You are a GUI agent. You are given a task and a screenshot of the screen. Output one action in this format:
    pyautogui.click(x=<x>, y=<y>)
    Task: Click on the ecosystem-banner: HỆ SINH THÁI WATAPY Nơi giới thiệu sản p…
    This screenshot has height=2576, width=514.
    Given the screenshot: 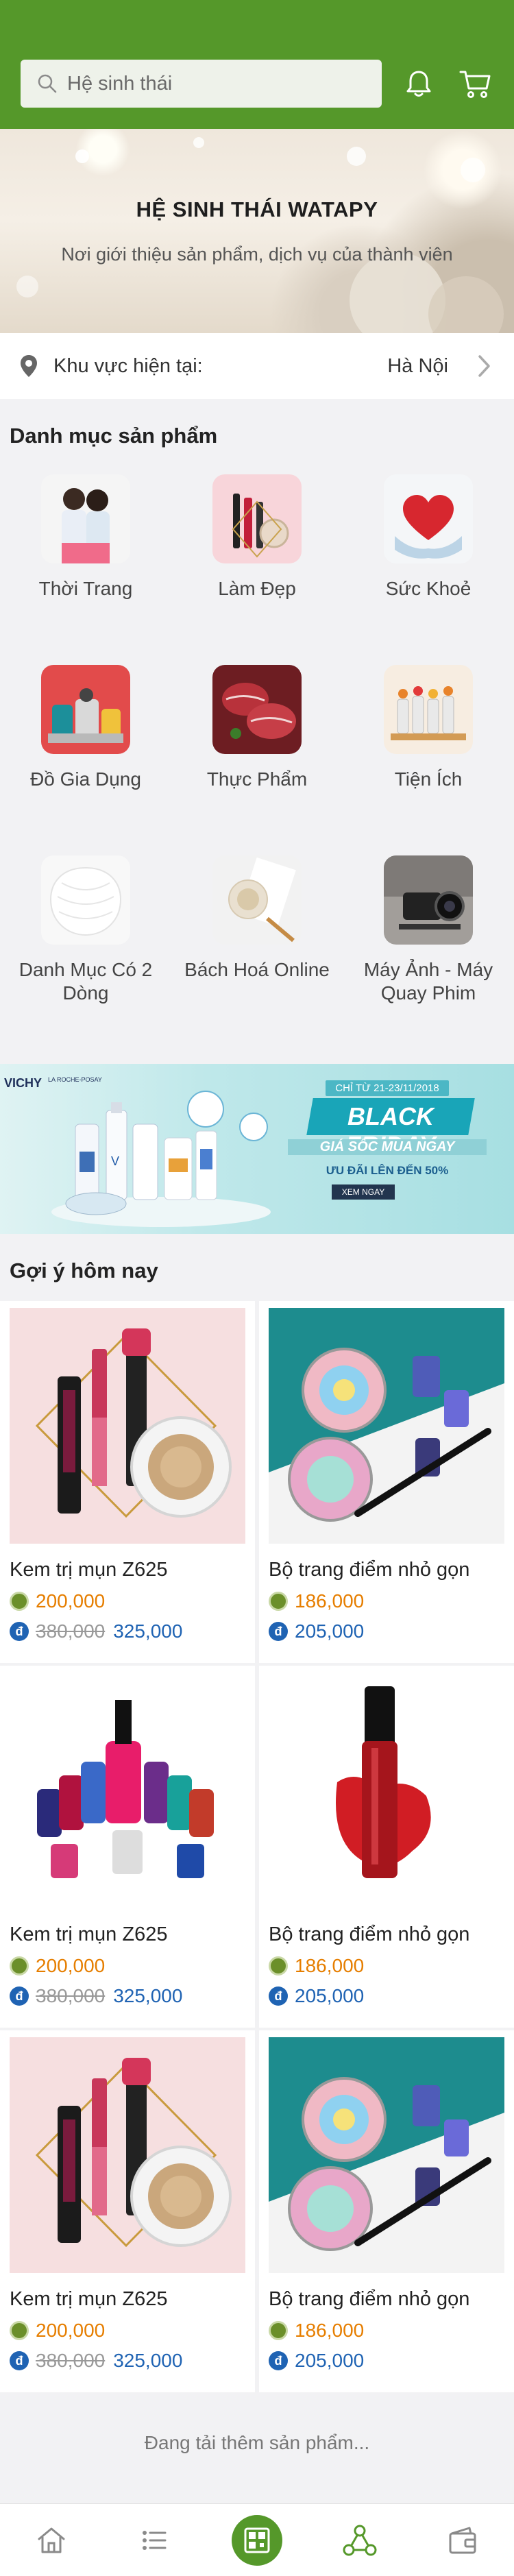 What is the action you would take?
    pyautogui.click(x=257, y=231)
    